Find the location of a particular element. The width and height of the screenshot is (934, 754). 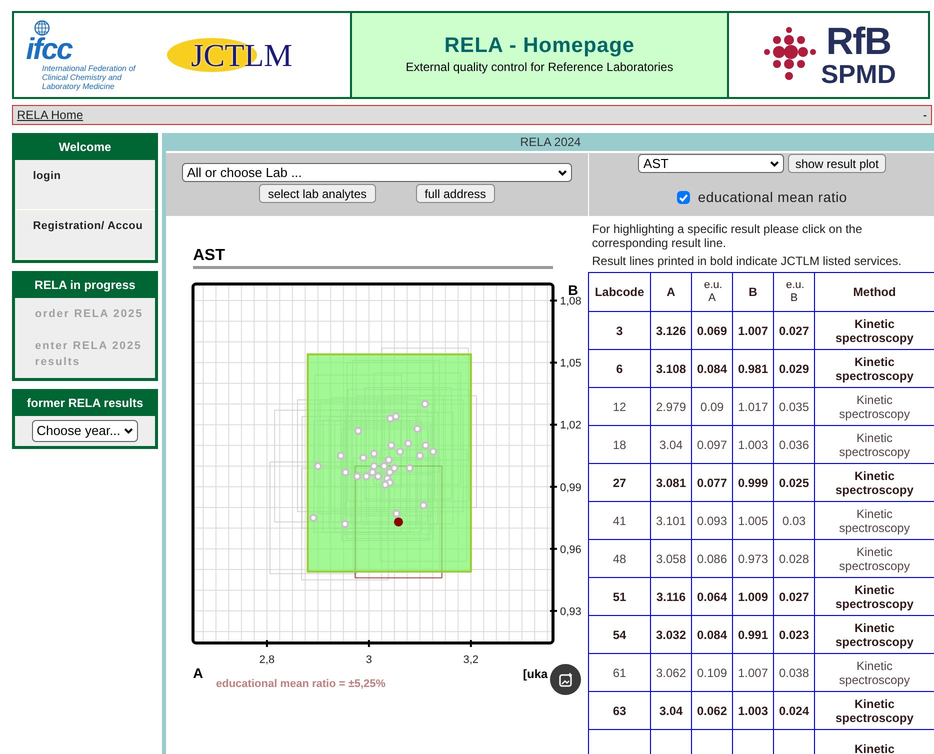

action-button: full address is located at coordinates (456, 193).